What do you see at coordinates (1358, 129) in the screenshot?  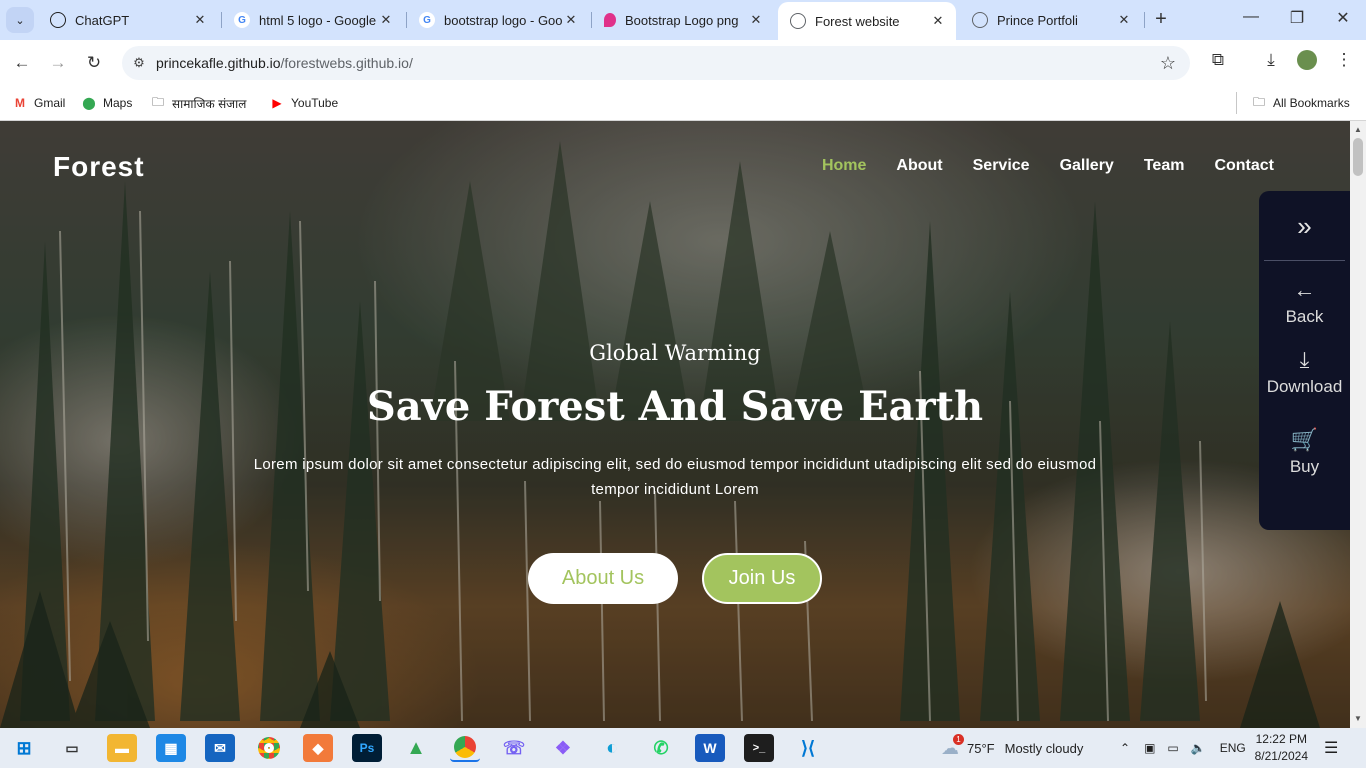 I see `scroll-up-icon: ▲` at bounding box center [1358, 129].